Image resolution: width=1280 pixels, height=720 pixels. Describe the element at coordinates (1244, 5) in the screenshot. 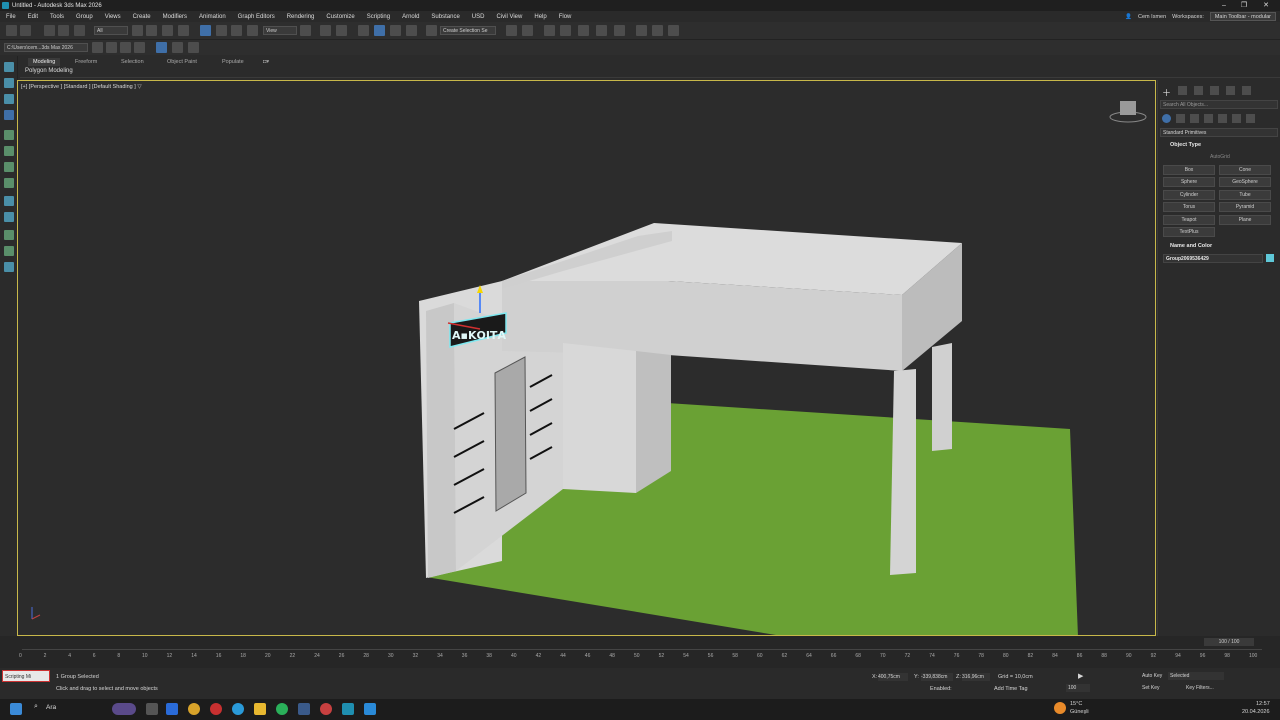

I see `maximize-button: ❐` at that location.